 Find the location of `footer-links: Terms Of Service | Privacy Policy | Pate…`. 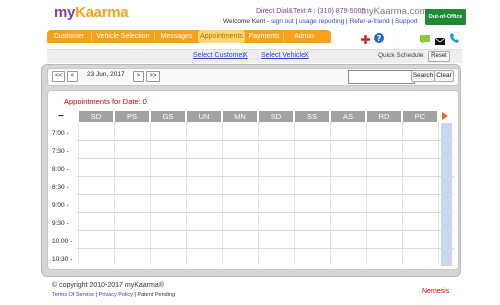

footer-links: Terms Of Service | Privacy Policy | Pate… is located at coordinates (114, 295).